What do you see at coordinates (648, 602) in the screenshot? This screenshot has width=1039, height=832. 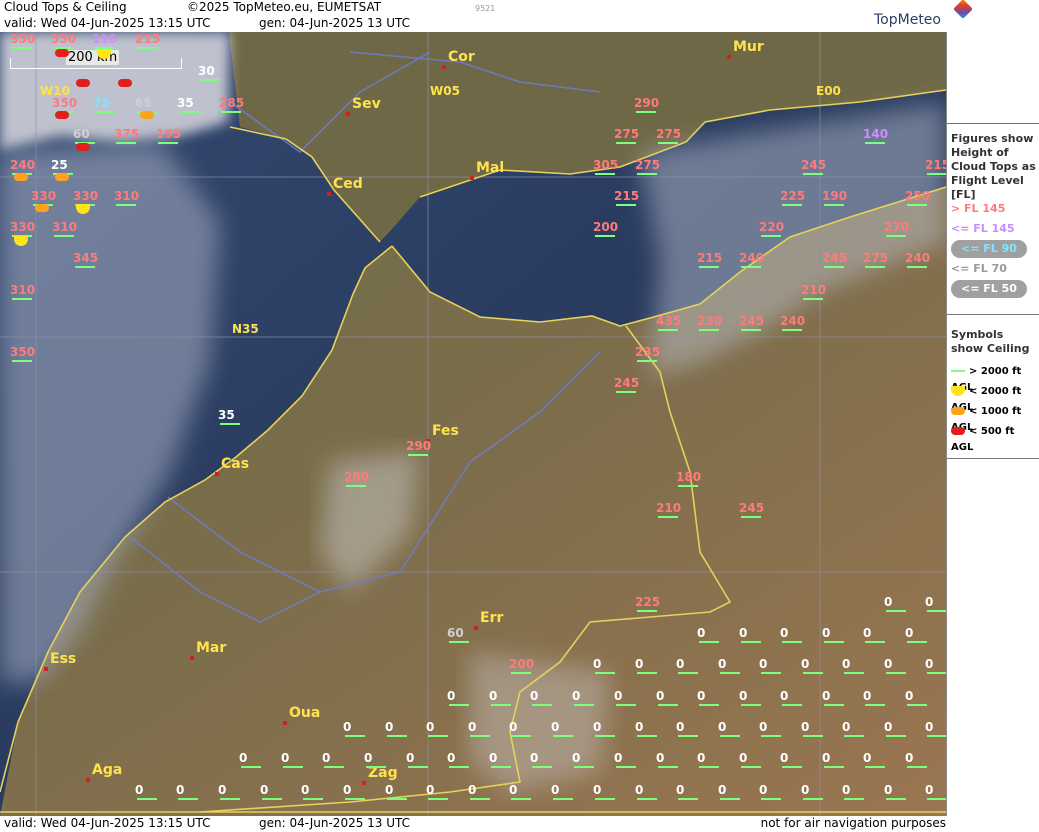 I see `cloud-top-label: 225` at bounding box center [648, 602].